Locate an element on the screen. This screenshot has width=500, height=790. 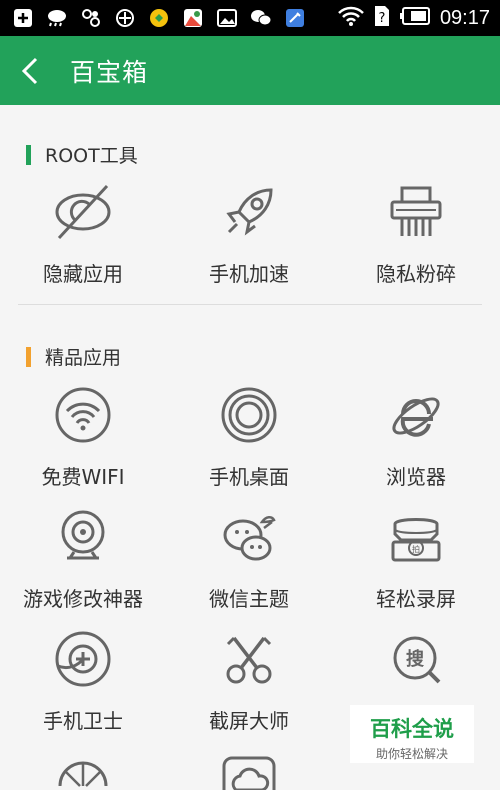
wifi-icon is located at coordinates (83, 415).